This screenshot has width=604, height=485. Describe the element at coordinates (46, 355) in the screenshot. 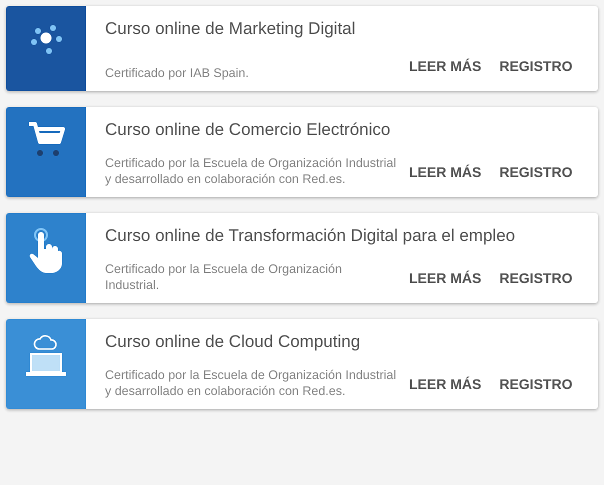

I see `laptop-cloud-icon` at that location.